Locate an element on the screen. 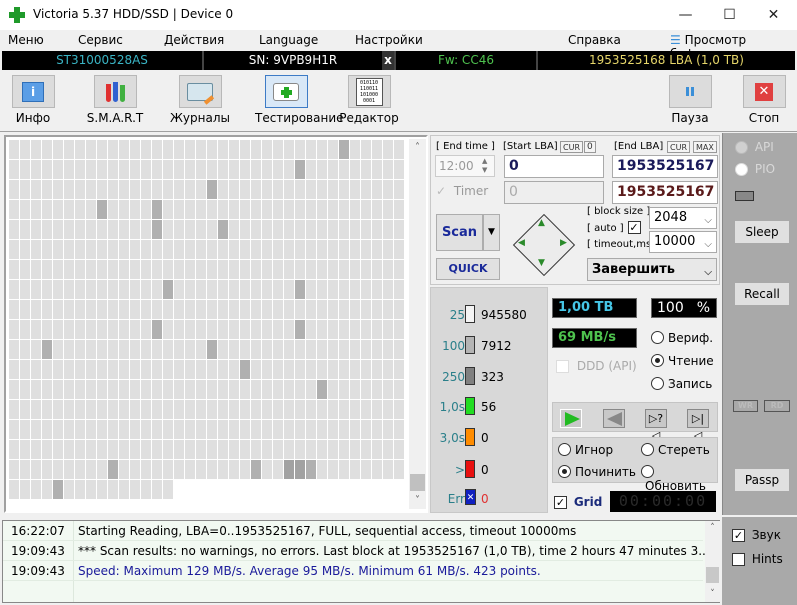 Image resolution: width=797 pixels, height=605 pixels. latency-swatch is located at coordinates (470, 345).